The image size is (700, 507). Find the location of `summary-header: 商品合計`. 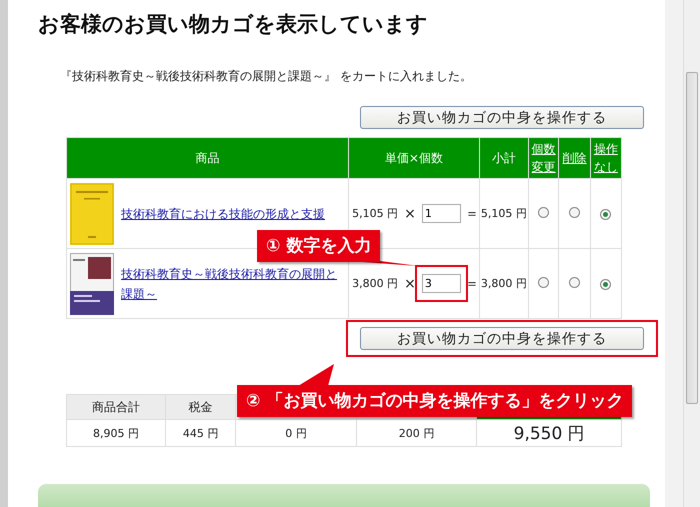

summary-header: 商品合計 is located at coordinates (116, 407).